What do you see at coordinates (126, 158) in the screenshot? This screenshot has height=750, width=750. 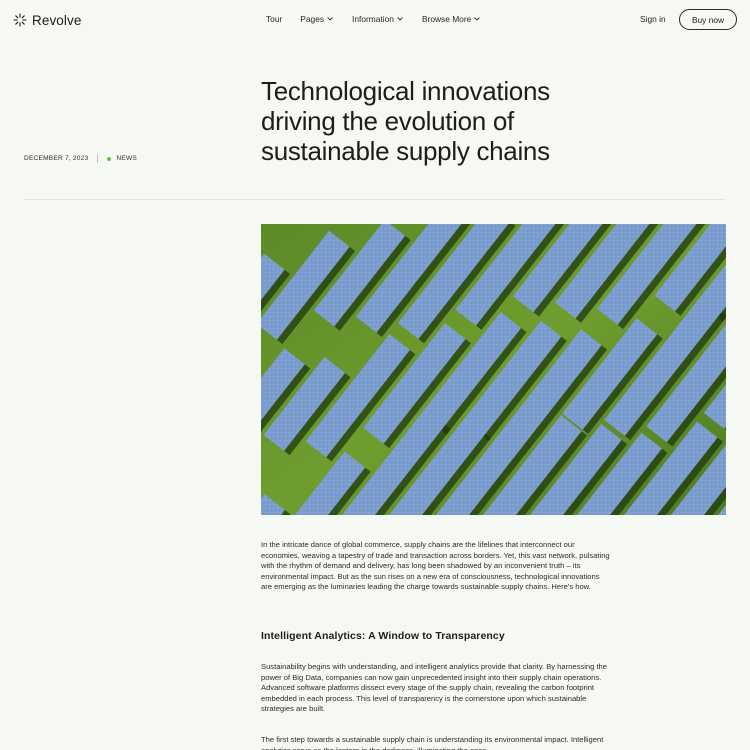 I see `category-tag: NEWS` at bounding box center [126, 158].